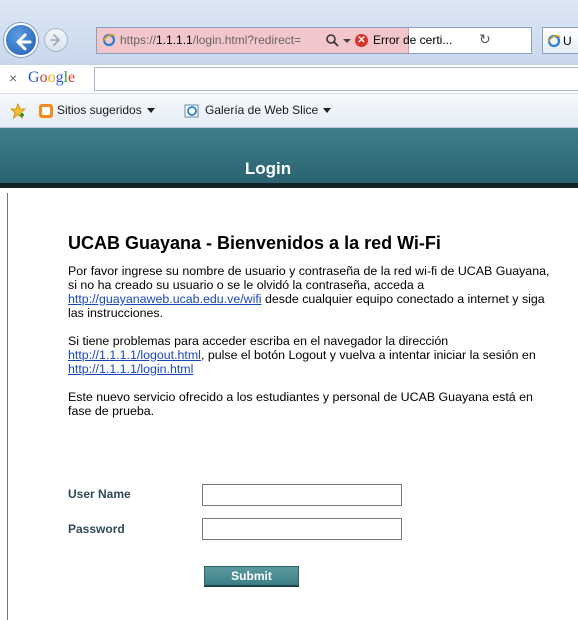  What do you see at coordinates (13, 78) in the screenshot?
I see `close-icon: ×` at bounding box center [13, 78].